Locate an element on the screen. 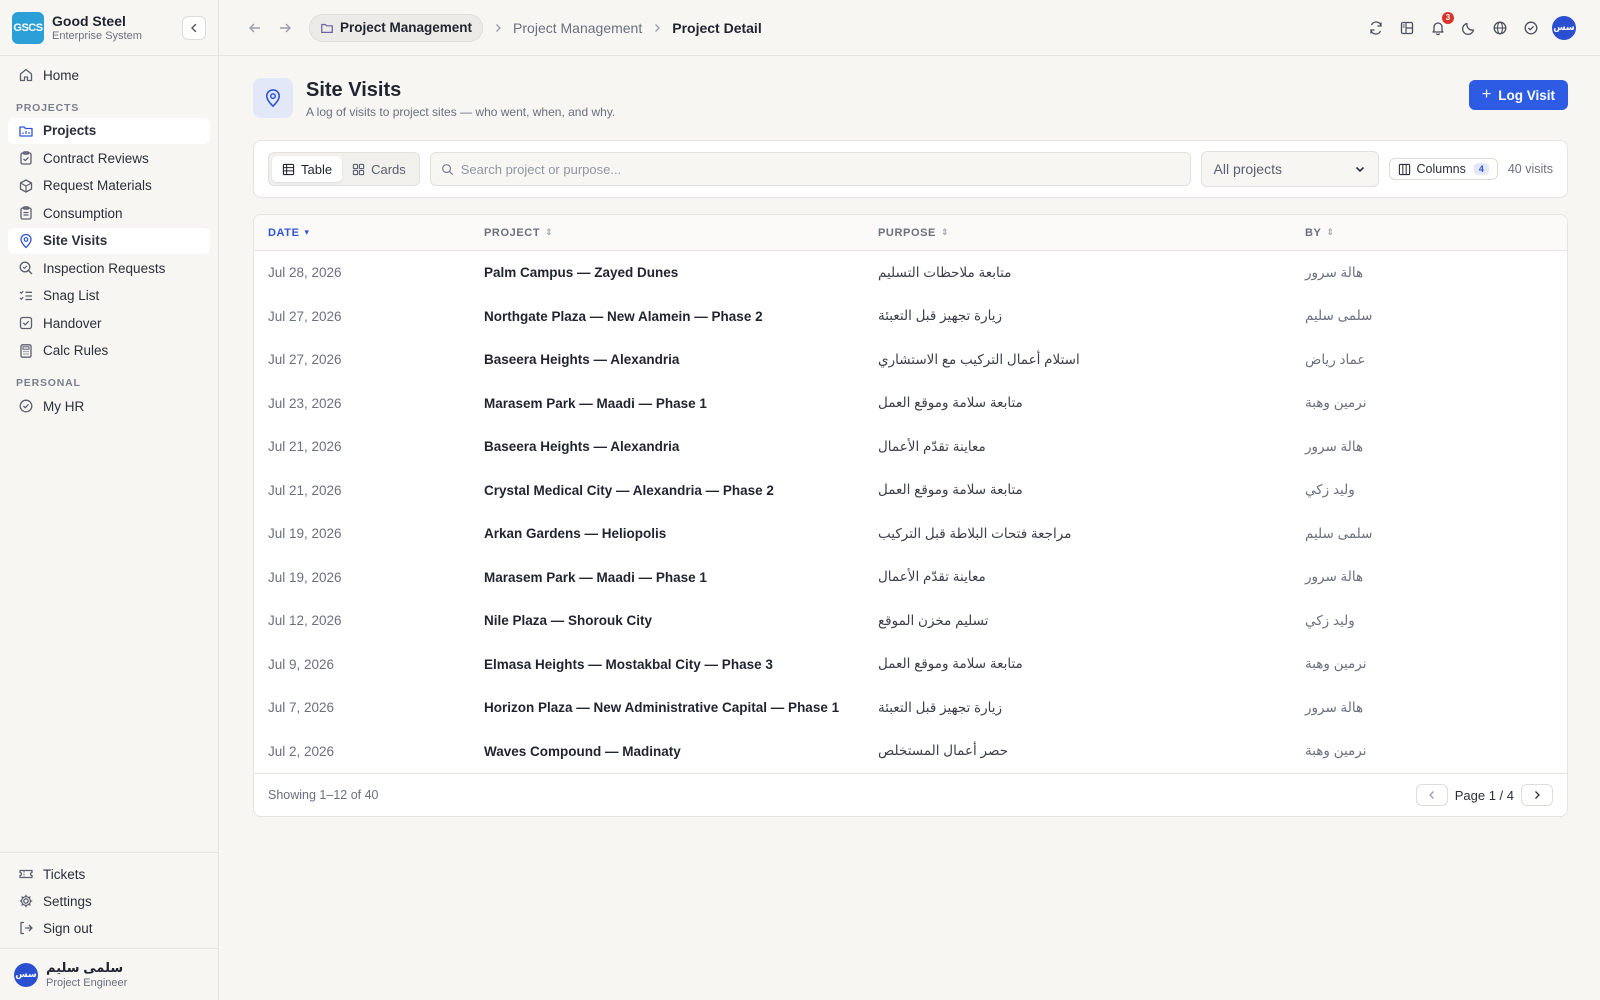 This screenshot has height=1000, width=1600. cell-date: Jul 19, 2026 is located at coordinates (305, 577).